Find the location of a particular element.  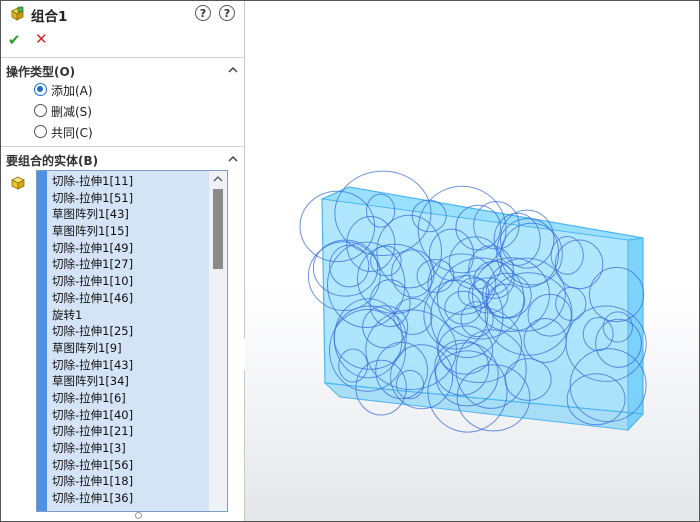

list-item: 切除-拉伸1[27] is located at coordinates (92, 264).